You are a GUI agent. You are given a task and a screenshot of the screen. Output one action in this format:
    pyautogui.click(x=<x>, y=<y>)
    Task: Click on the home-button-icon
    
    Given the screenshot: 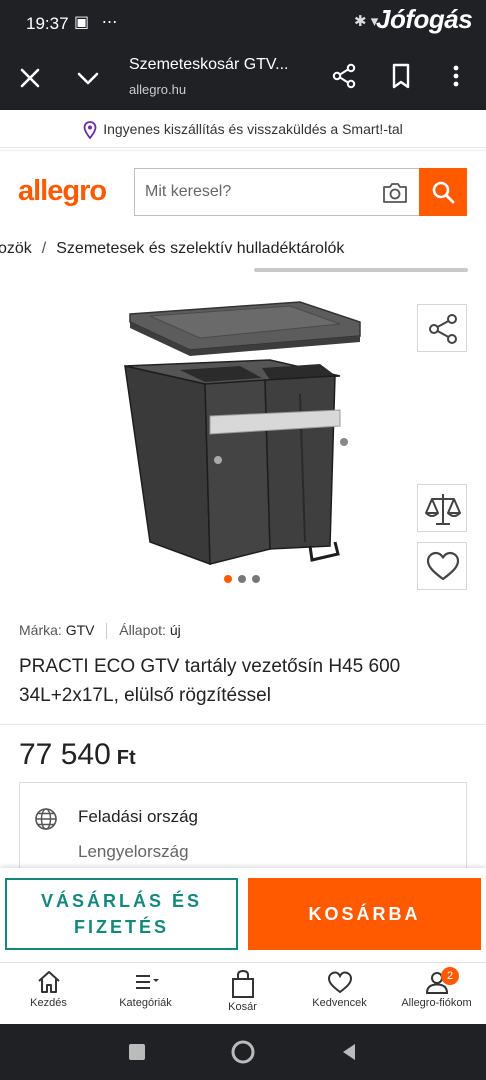 What is the action you would take?
    pyautogui.click(x=243, y=1052)
    